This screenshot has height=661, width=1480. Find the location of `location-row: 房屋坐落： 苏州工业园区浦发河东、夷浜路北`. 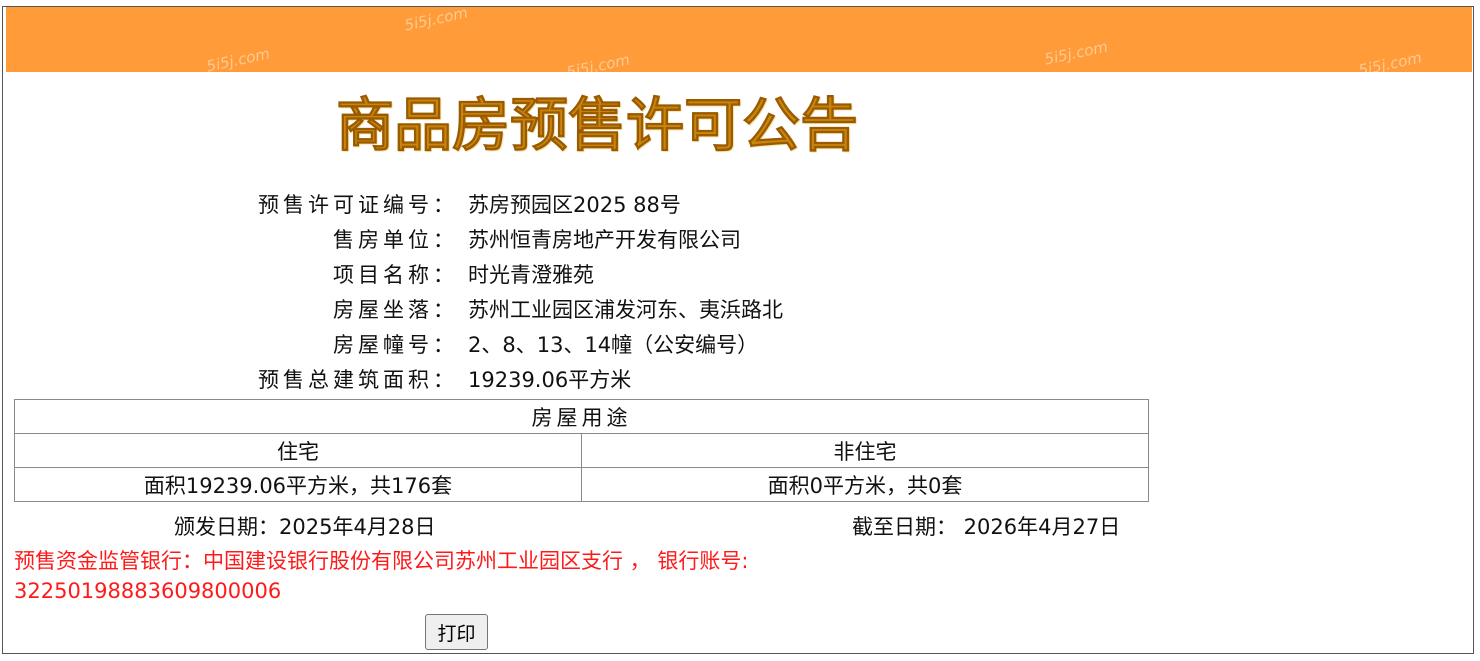

location-row: 房屋坐落： 苏州工业园区浦发河东、夷浜路北 is located at coordinates (600, 310).